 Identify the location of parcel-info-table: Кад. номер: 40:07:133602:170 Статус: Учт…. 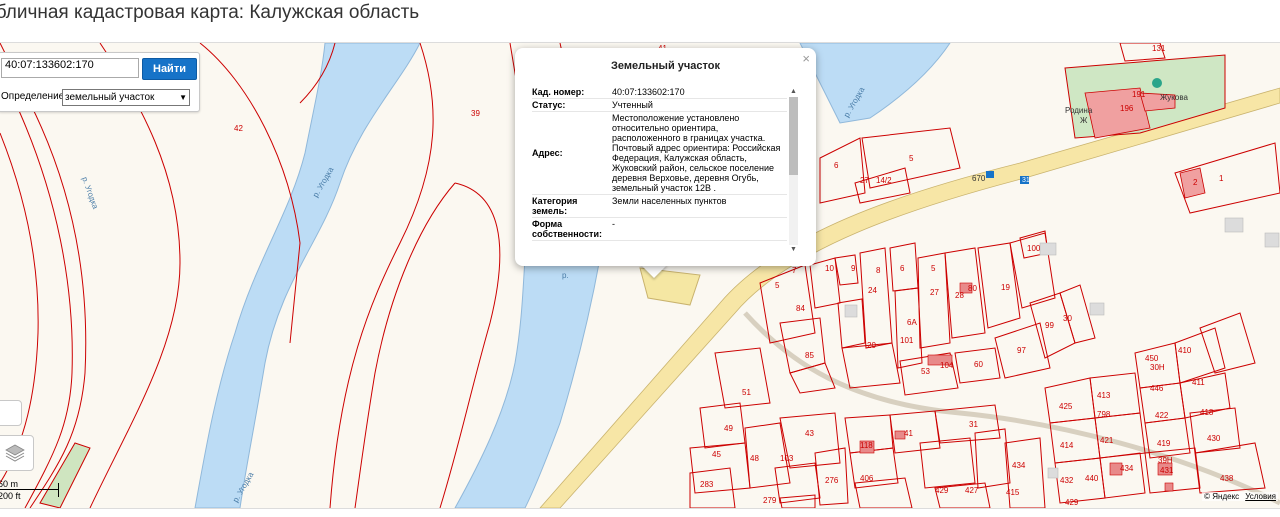
(659, 171).